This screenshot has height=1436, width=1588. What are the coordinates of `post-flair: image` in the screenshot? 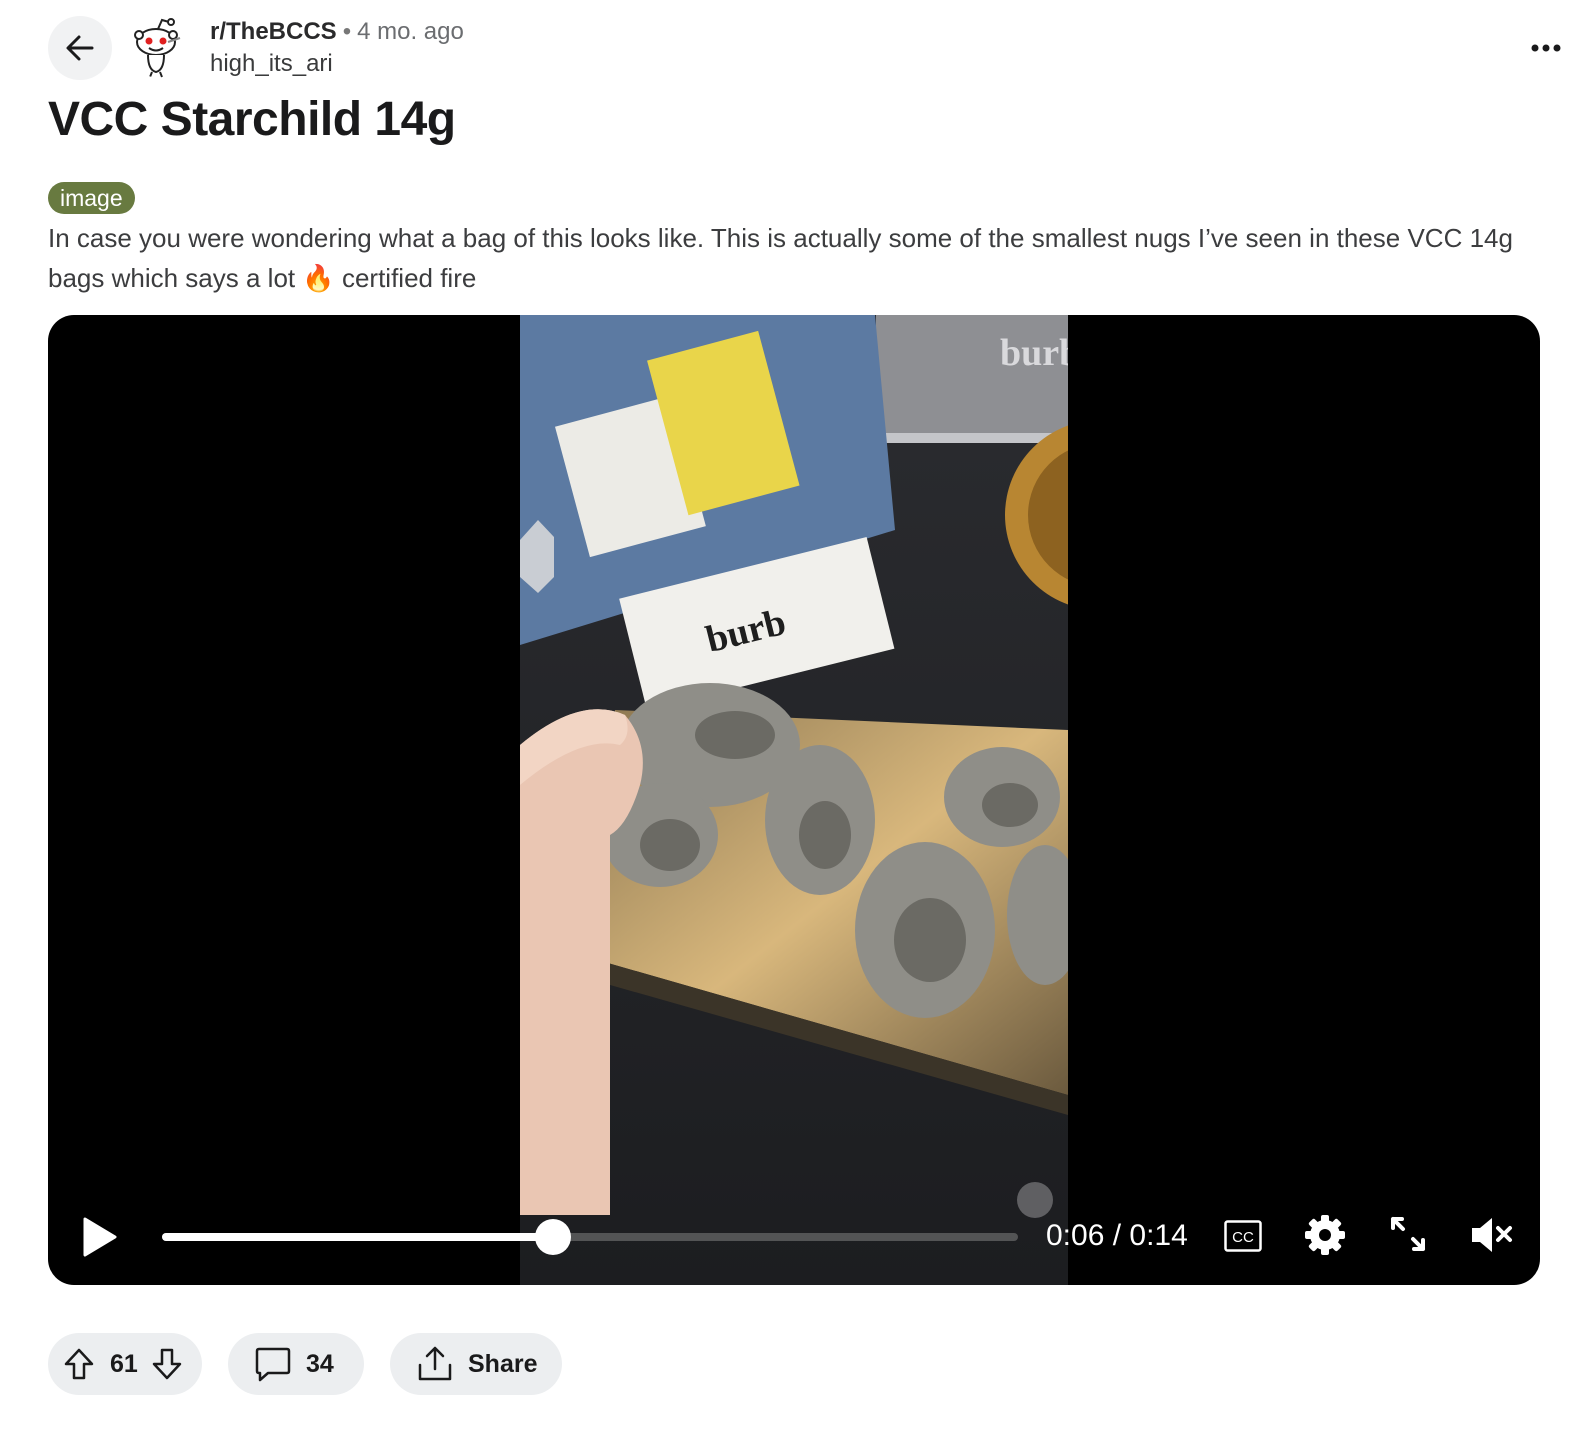 It's located at (91, 198).